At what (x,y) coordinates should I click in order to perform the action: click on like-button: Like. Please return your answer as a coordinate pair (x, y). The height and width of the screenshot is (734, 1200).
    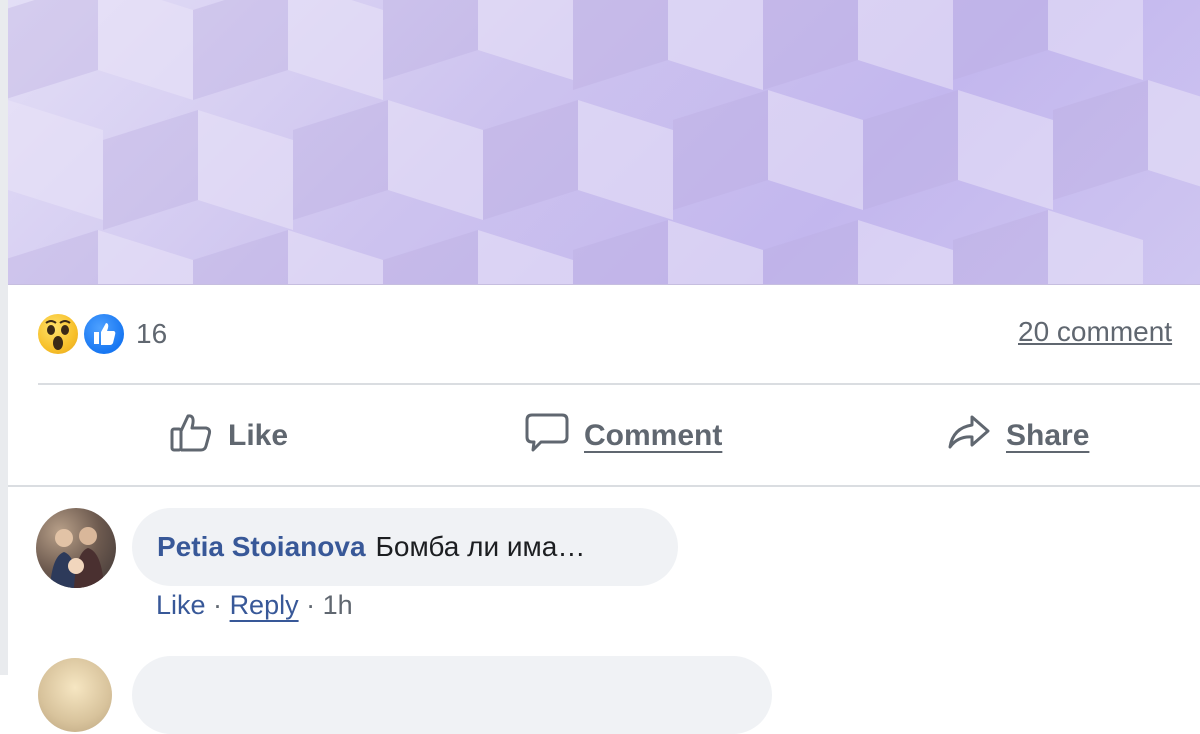
    Looking at the image, I should click on (228, 436).